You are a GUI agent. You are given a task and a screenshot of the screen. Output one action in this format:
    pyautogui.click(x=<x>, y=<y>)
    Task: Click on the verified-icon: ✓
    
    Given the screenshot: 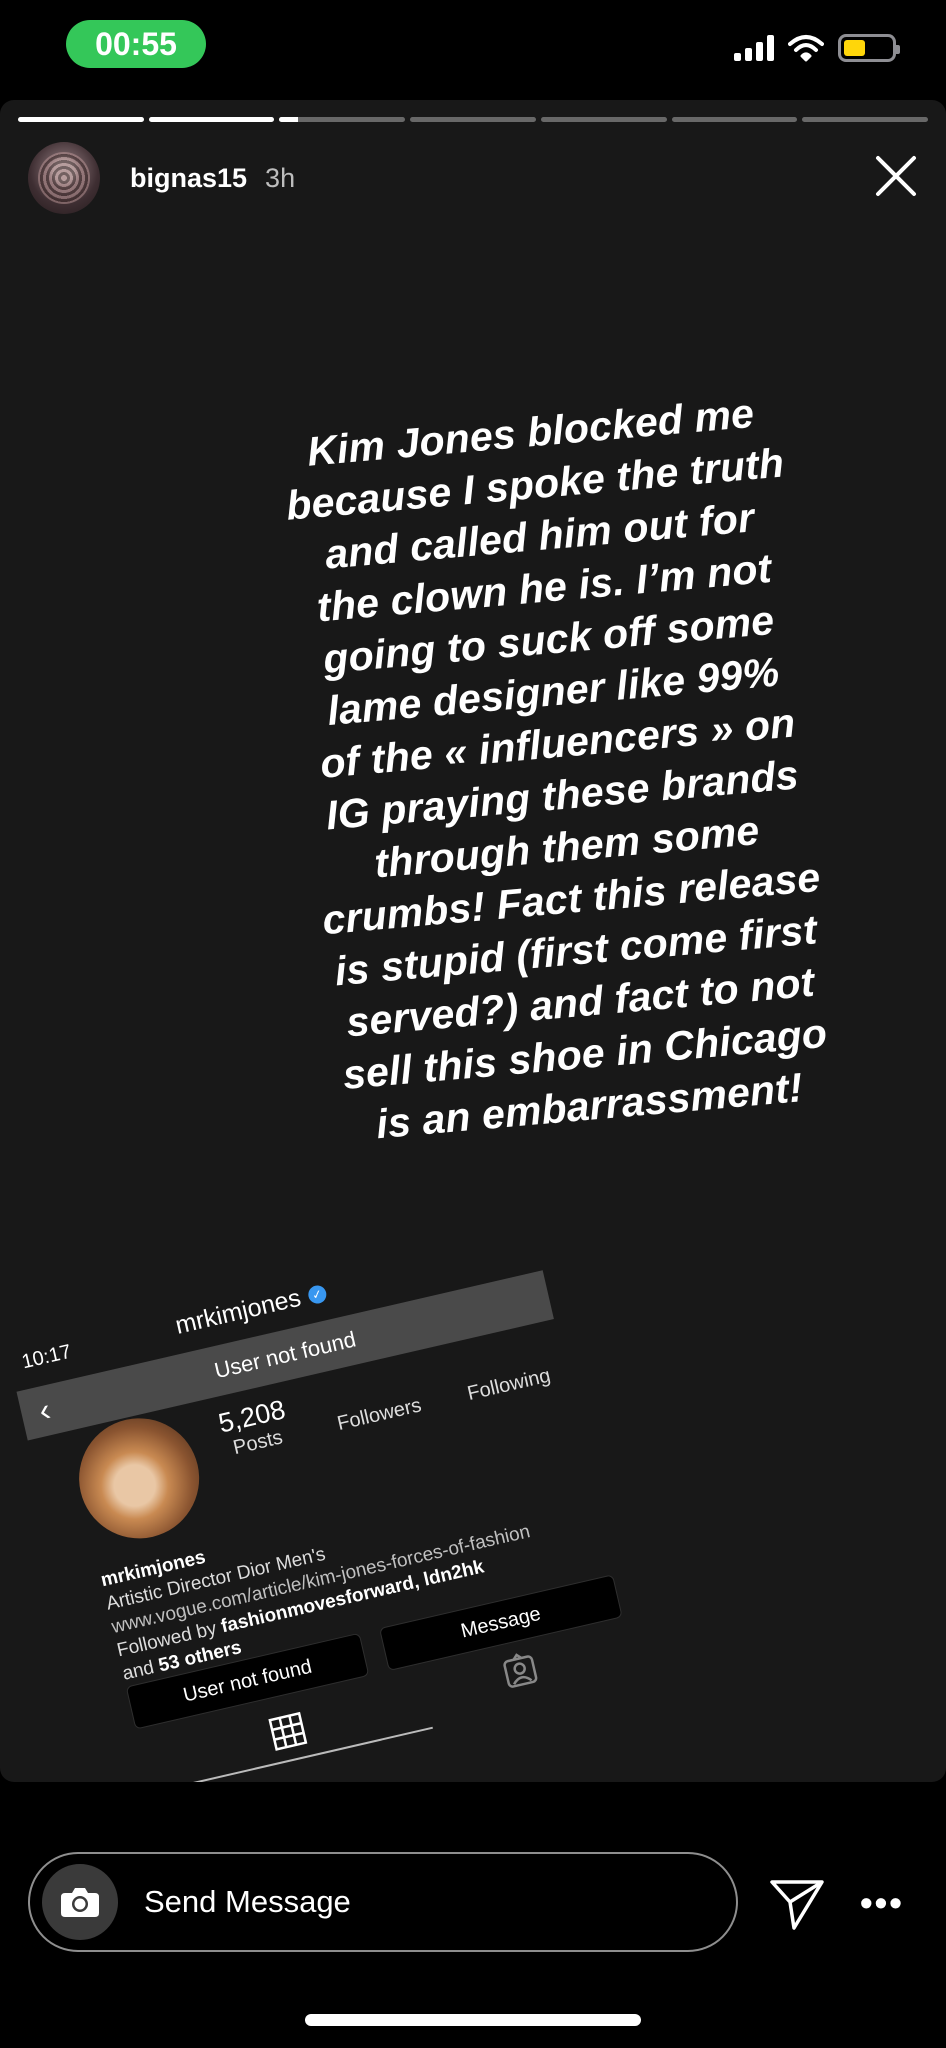 What is the action you would take?
    pyautogui.click(x=317, y=1294)
    